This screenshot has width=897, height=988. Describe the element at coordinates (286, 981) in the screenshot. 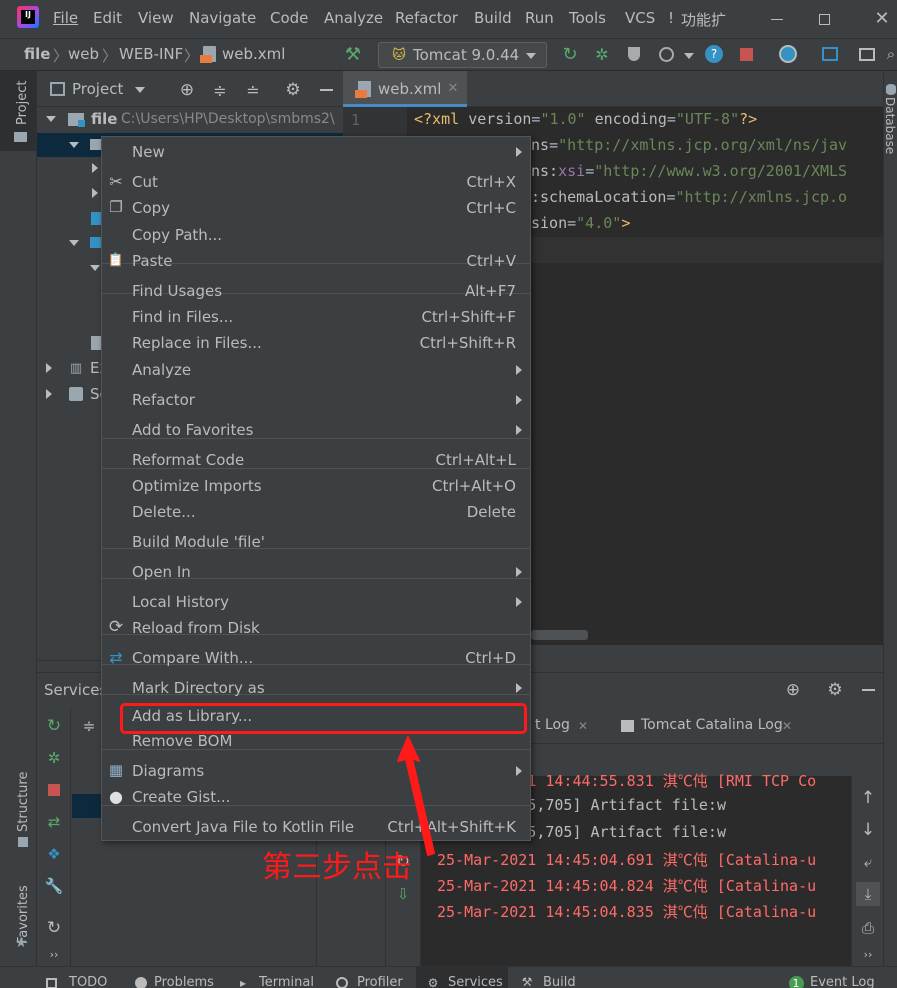

I see `tool-tab-terminal: Terminal` at that location.